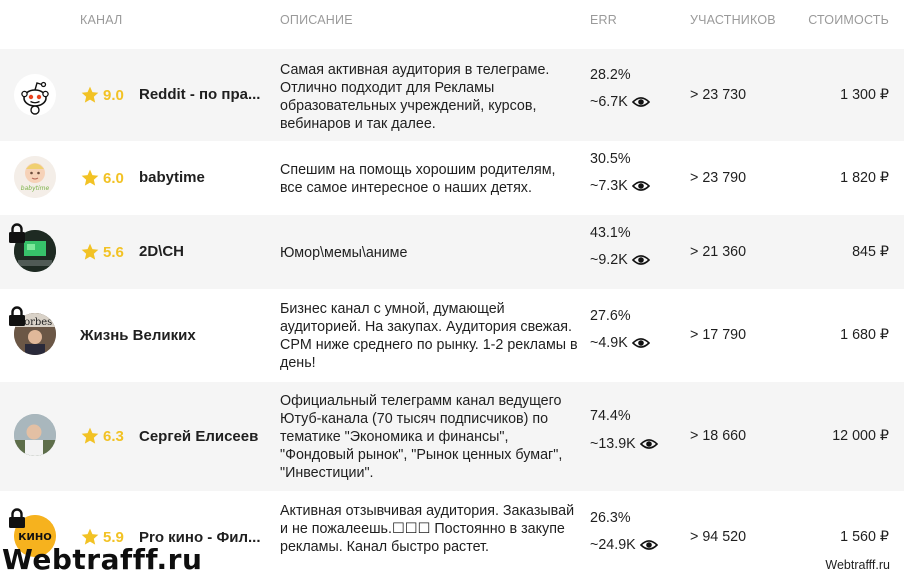  I want to click on rating: 5.6, so click(102, 252).